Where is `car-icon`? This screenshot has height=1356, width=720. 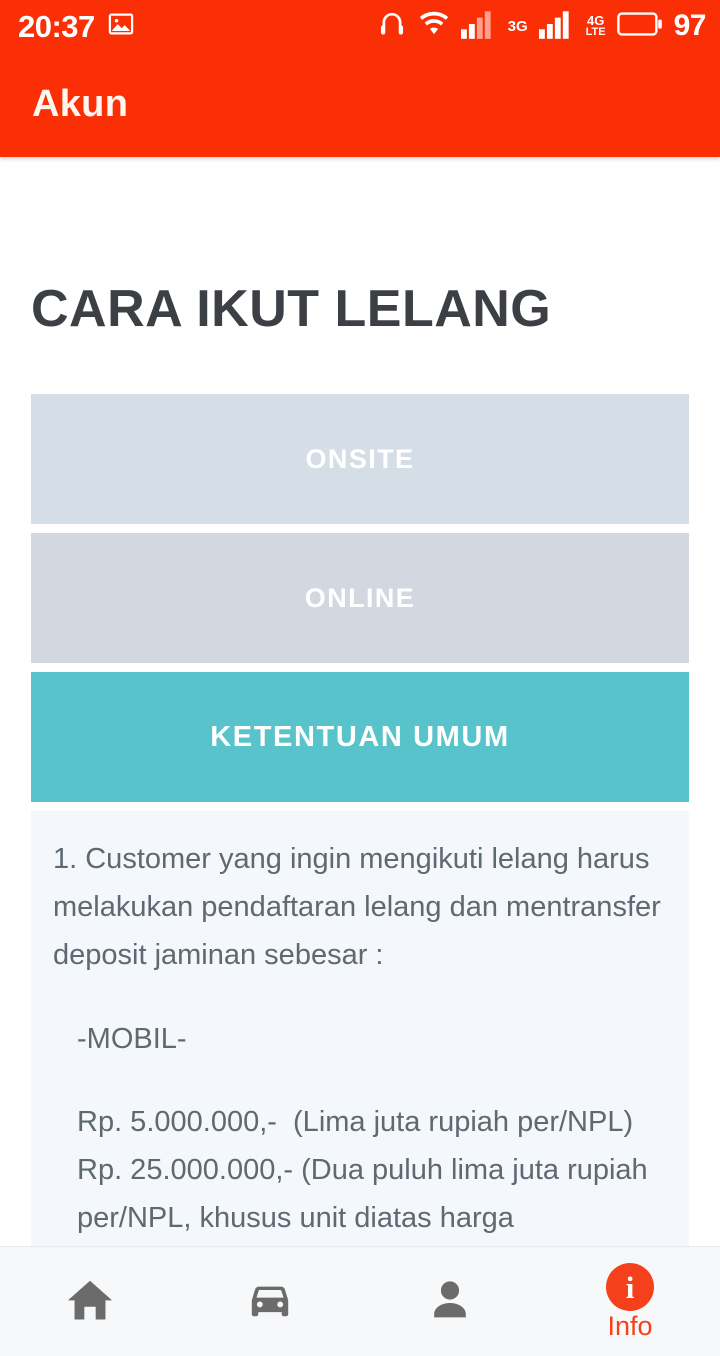 car-icon is located at coordinates (270, 1301).